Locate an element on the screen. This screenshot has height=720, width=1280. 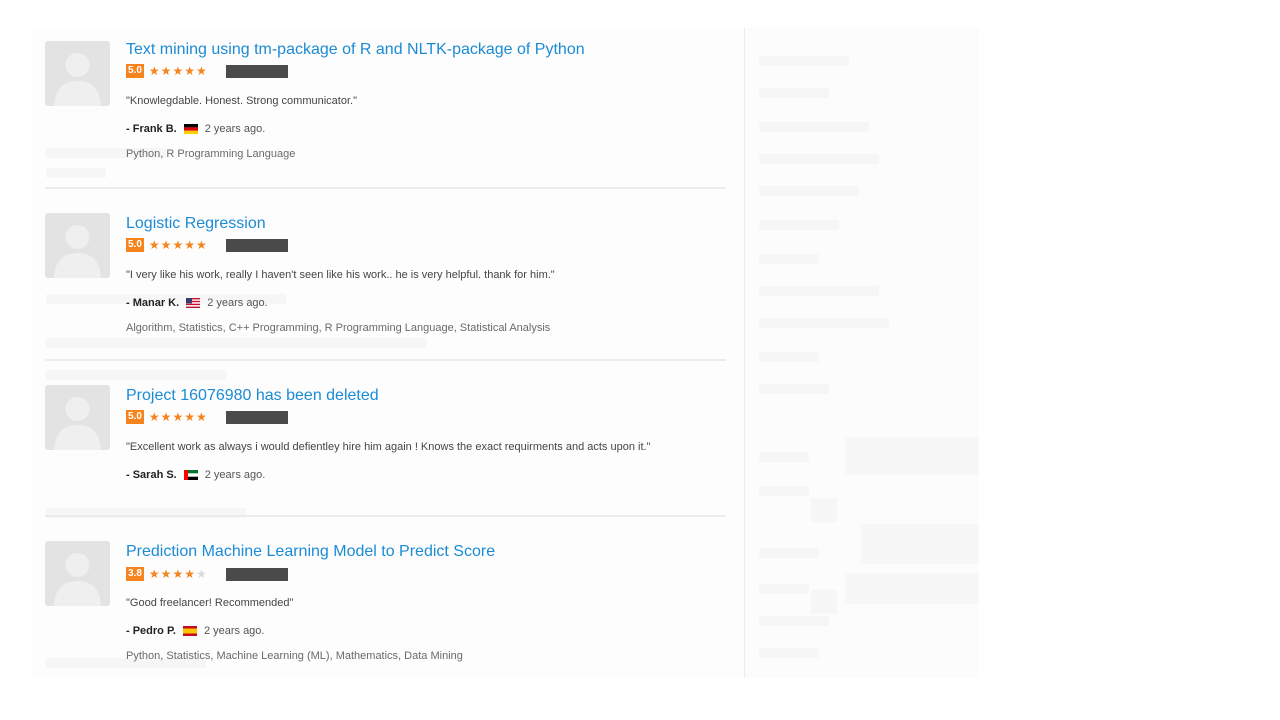
review-author-line: - Pedro P. 2 years ago. is located at coordinates (195, 631).